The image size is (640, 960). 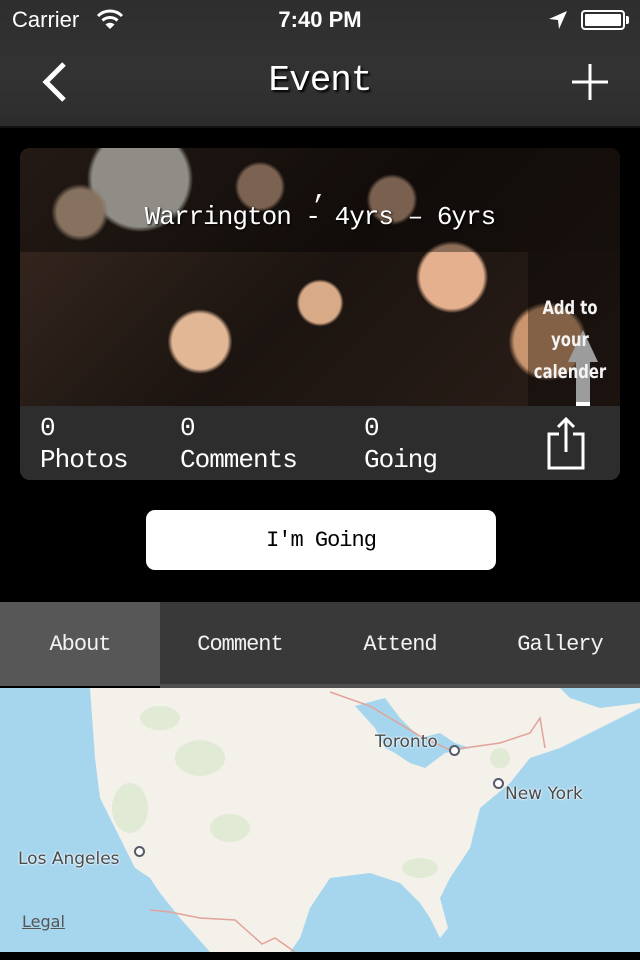 What do you see at coordinates (372, 428) in the screenshot?
I see `going-count: 0` at bounding box center [372, 428].